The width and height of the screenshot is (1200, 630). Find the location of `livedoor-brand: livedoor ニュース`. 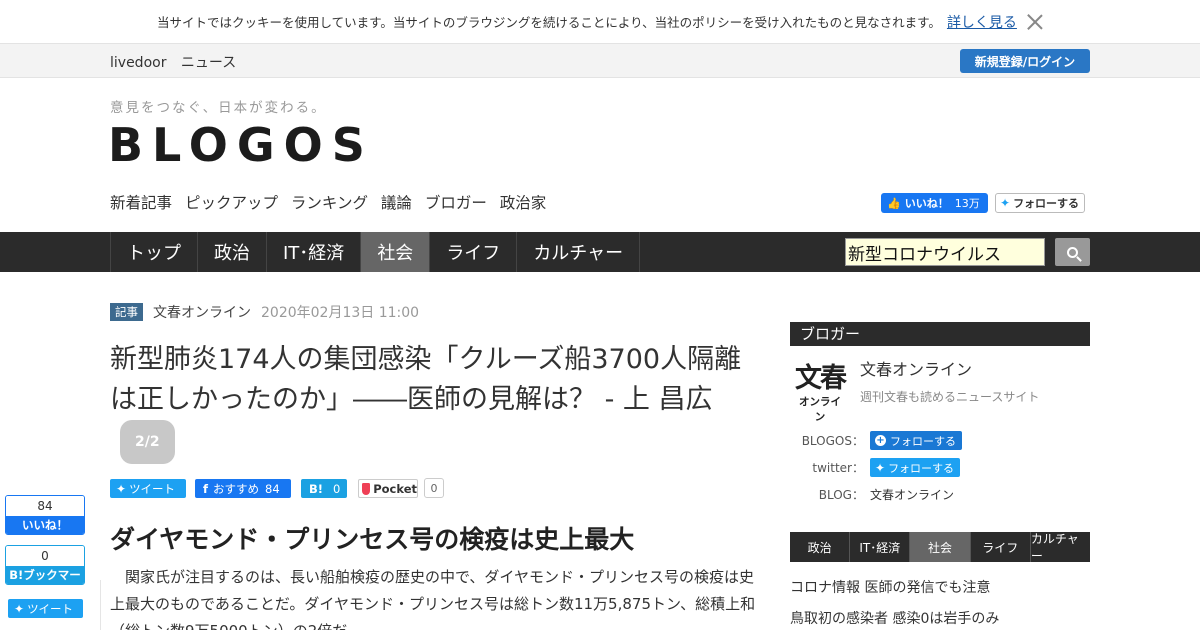

livedoor-brand: livedoor ニュース is located at coordinates (173, 62).